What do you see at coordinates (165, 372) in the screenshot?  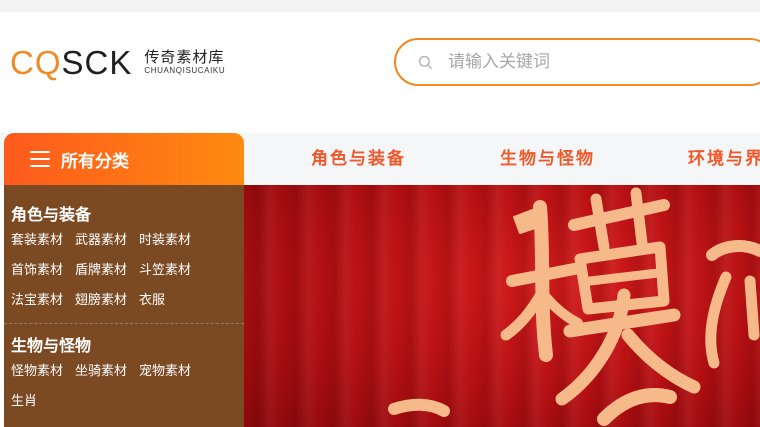 I see `category-link: 宠物素材` at bounding box center [165, 372].